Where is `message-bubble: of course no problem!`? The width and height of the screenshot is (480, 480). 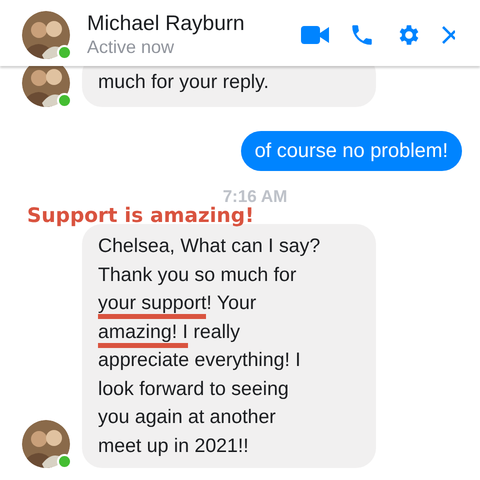 message-bubble: of course no problem! is located at coordinates (351, 150).